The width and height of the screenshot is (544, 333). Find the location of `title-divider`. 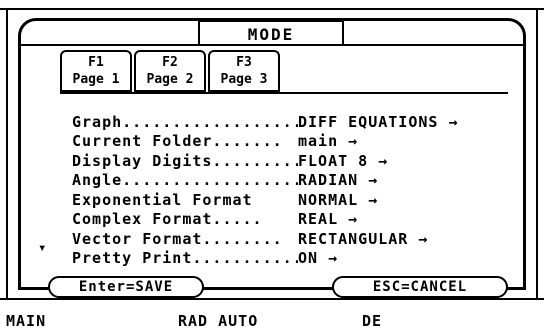

title-divider is located at coordinates (272, 45).